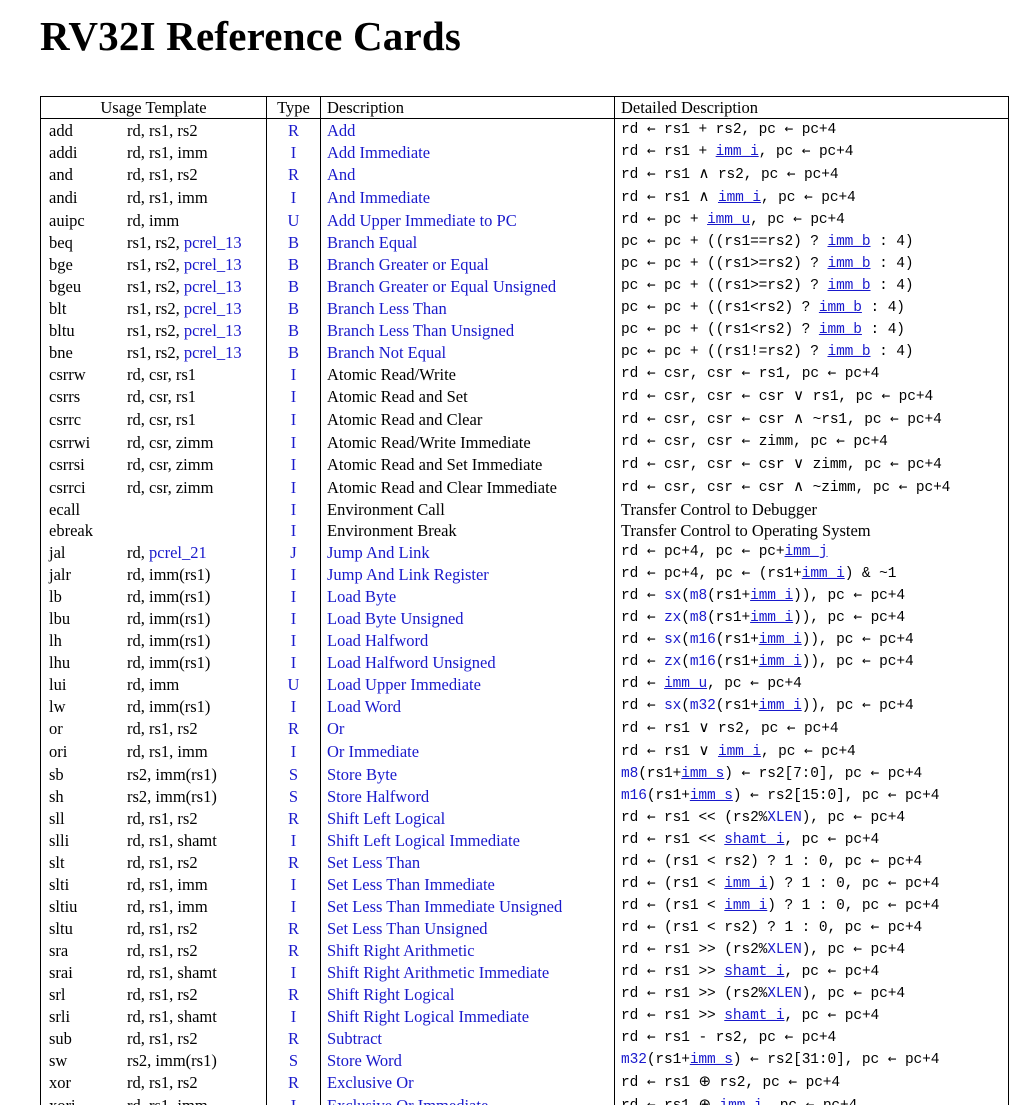 The height and width of the screenshot is (1105, 1032). What do you see at coordinates (178, 552) in the screenshot?
I see `operand-link: pcrel_21` at bounding box center [178, 552].